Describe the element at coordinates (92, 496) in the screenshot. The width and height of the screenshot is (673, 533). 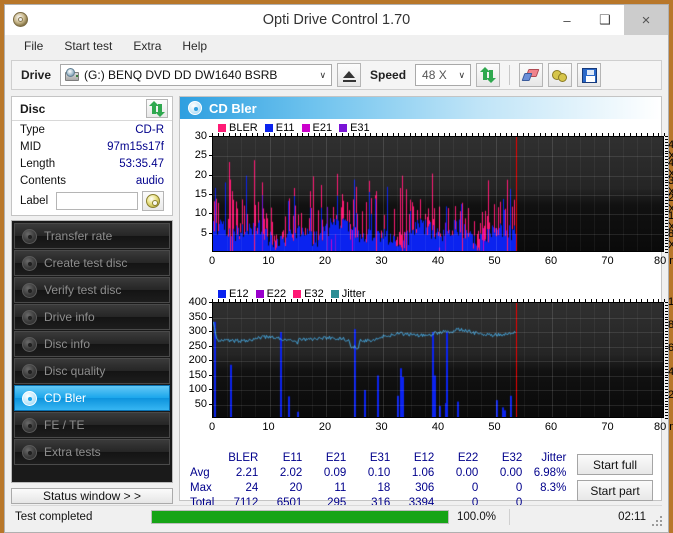
I see `status-window-button: Status window > >` at that location.